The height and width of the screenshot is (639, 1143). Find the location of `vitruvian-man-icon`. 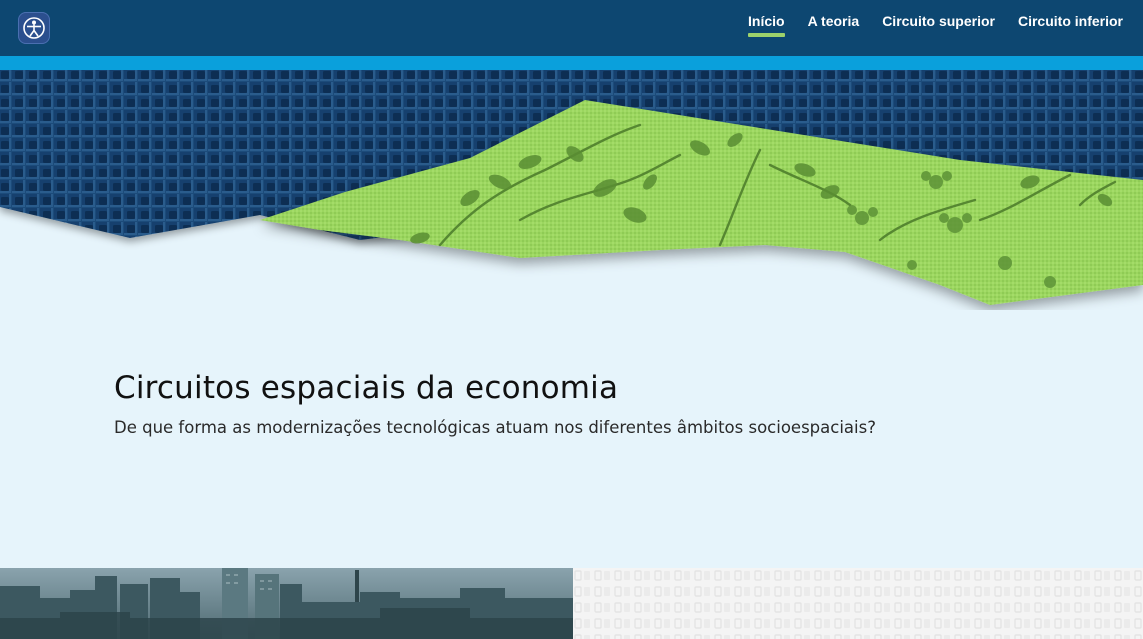

vitruvian-man-icon is located at coordinates (34, 28).